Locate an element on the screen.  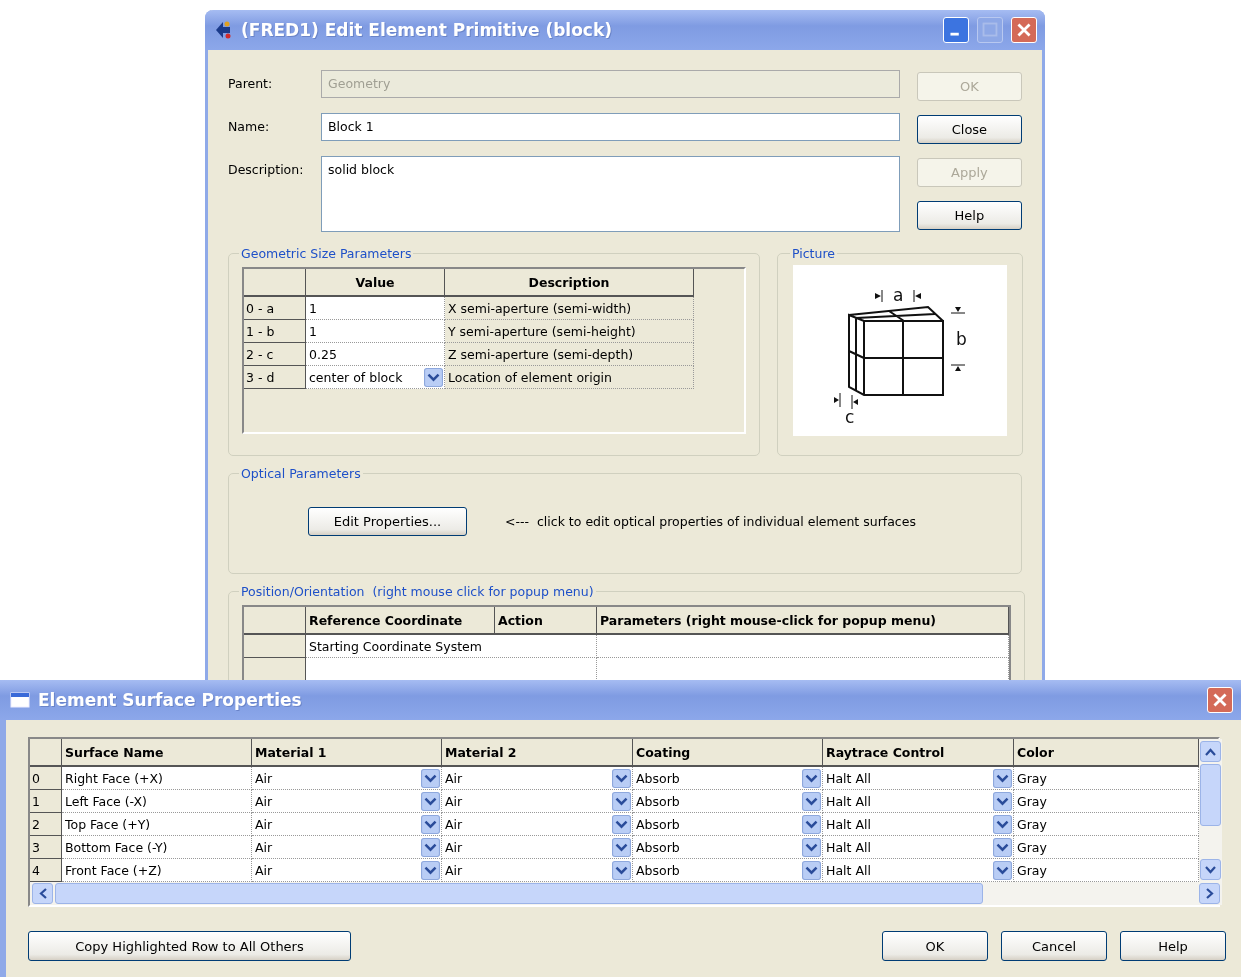
field-label: Parent: is located at coordinates (251, 83).